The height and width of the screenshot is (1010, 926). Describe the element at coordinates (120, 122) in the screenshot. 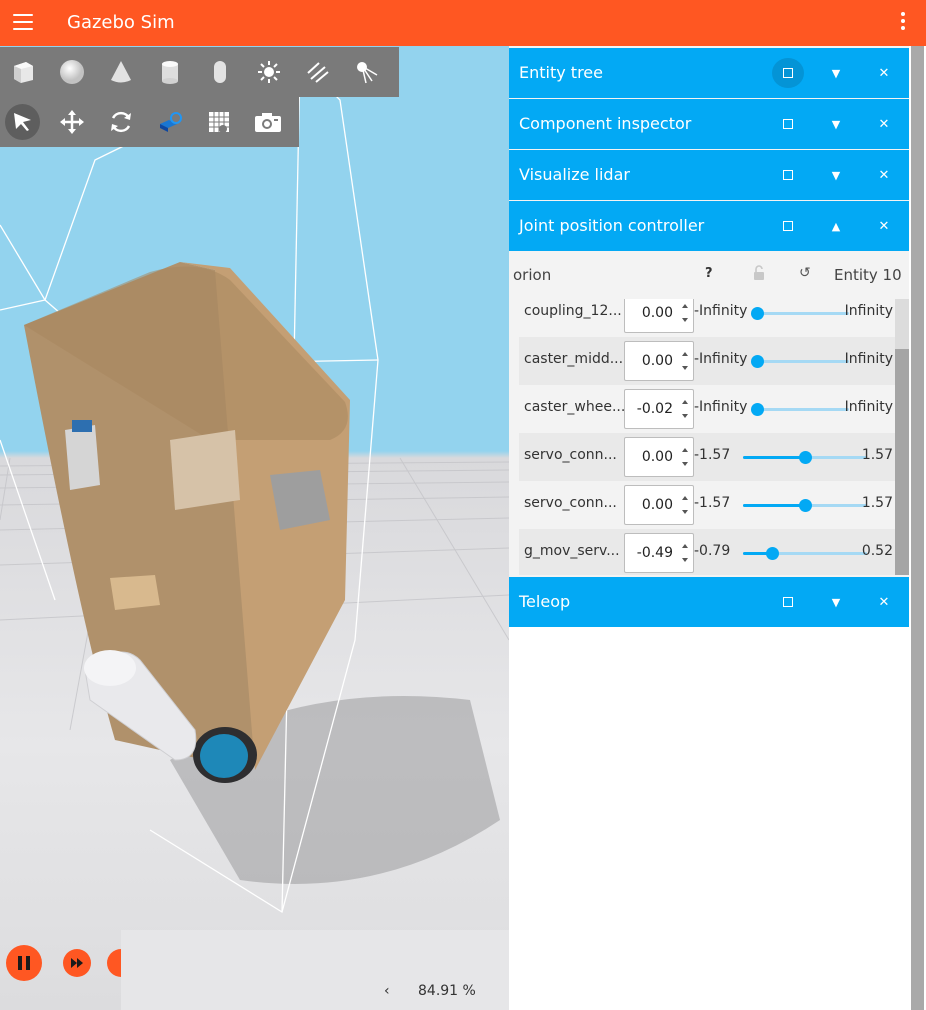

I see `rotate-icon` at that location.